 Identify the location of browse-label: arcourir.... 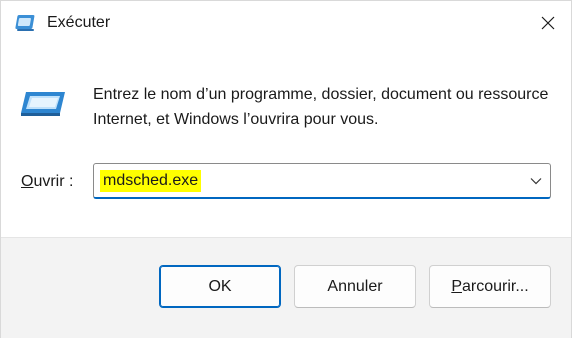
(495, 286).